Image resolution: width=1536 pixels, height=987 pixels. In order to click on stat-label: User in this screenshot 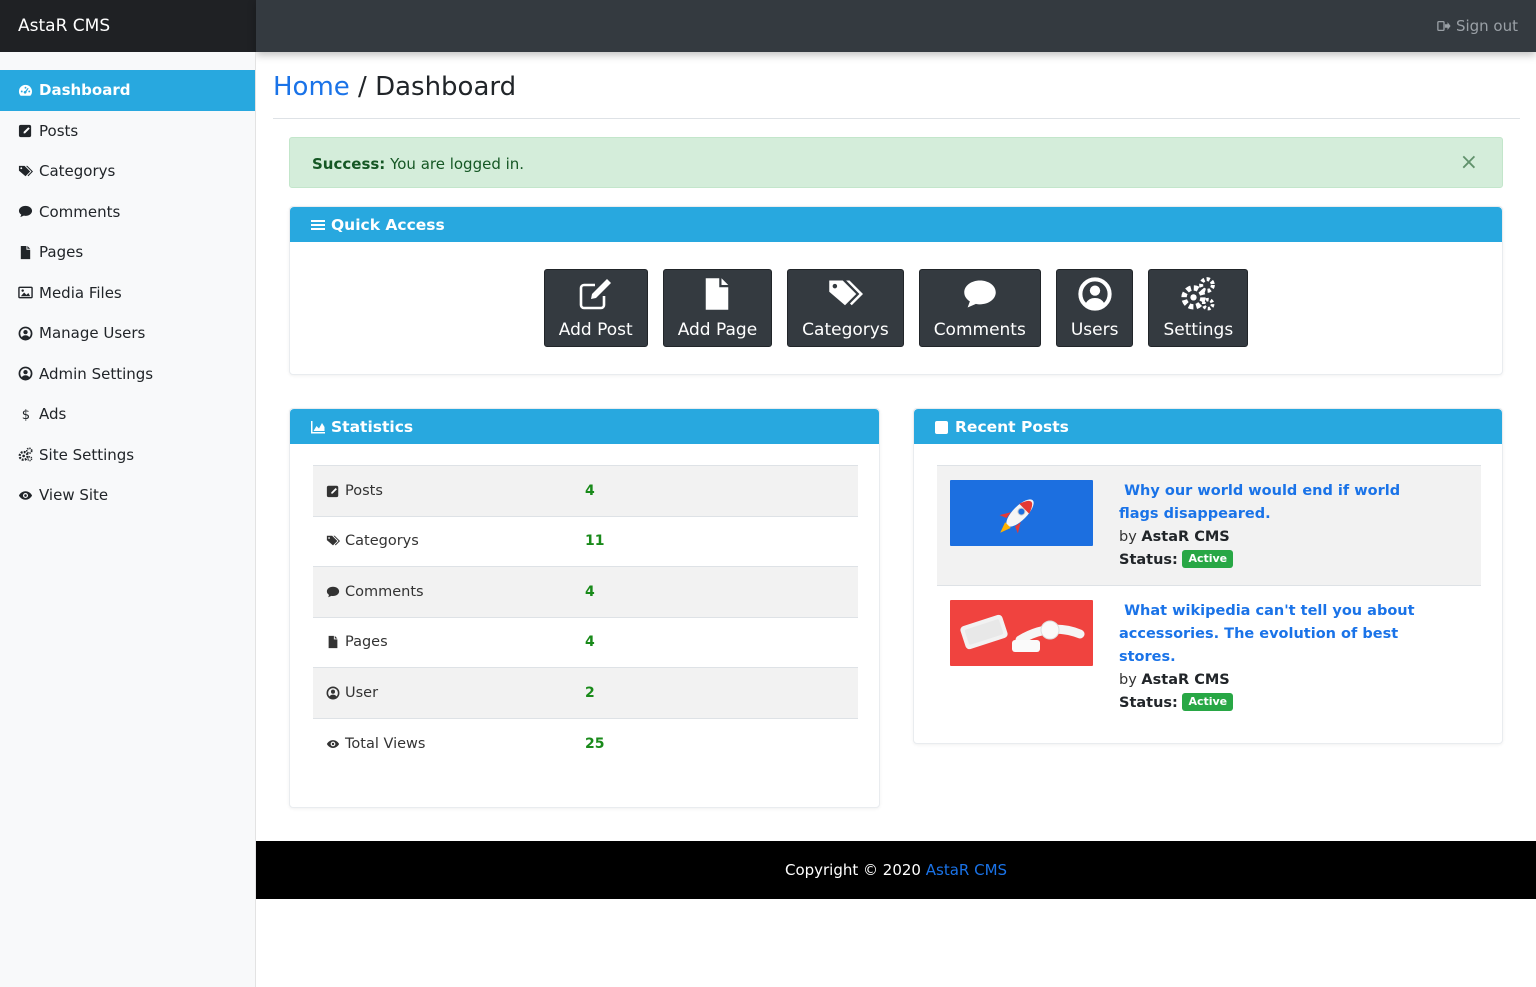, I will do `click(449, 693)`.